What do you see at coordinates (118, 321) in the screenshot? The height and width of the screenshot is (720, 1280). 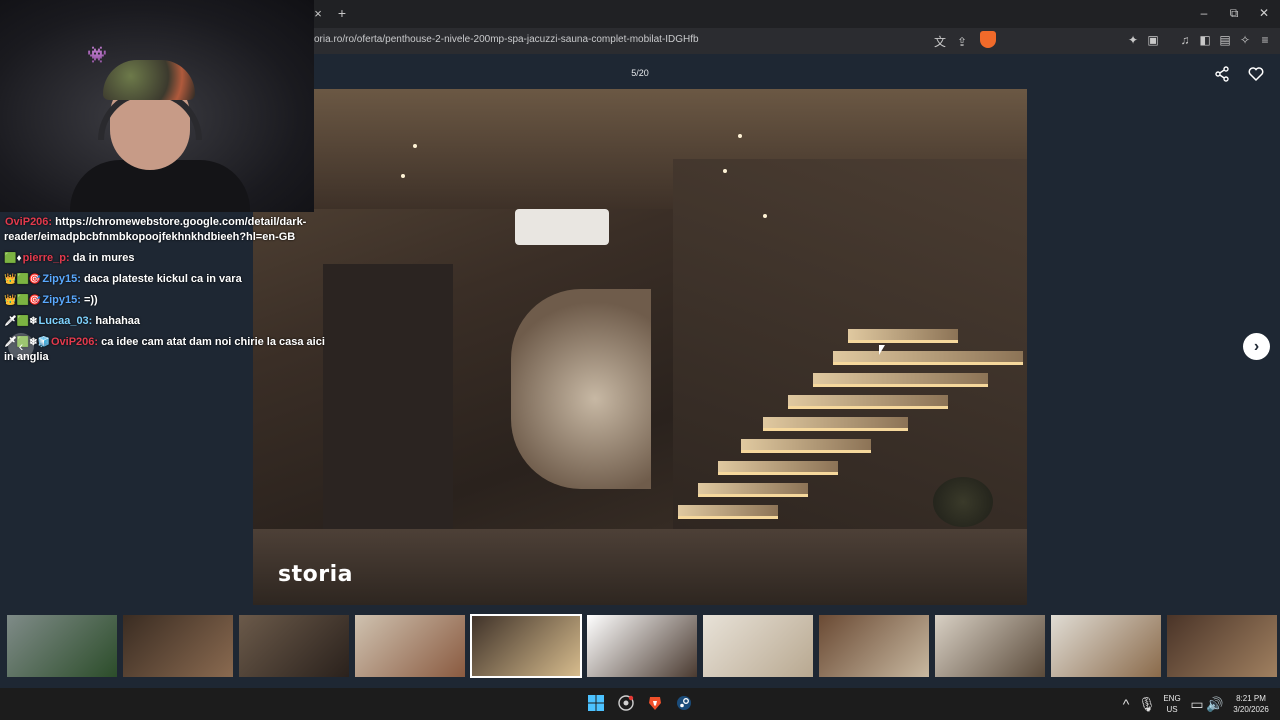 I see `chat-text: hahahaa` at bounding box center [118, 321].